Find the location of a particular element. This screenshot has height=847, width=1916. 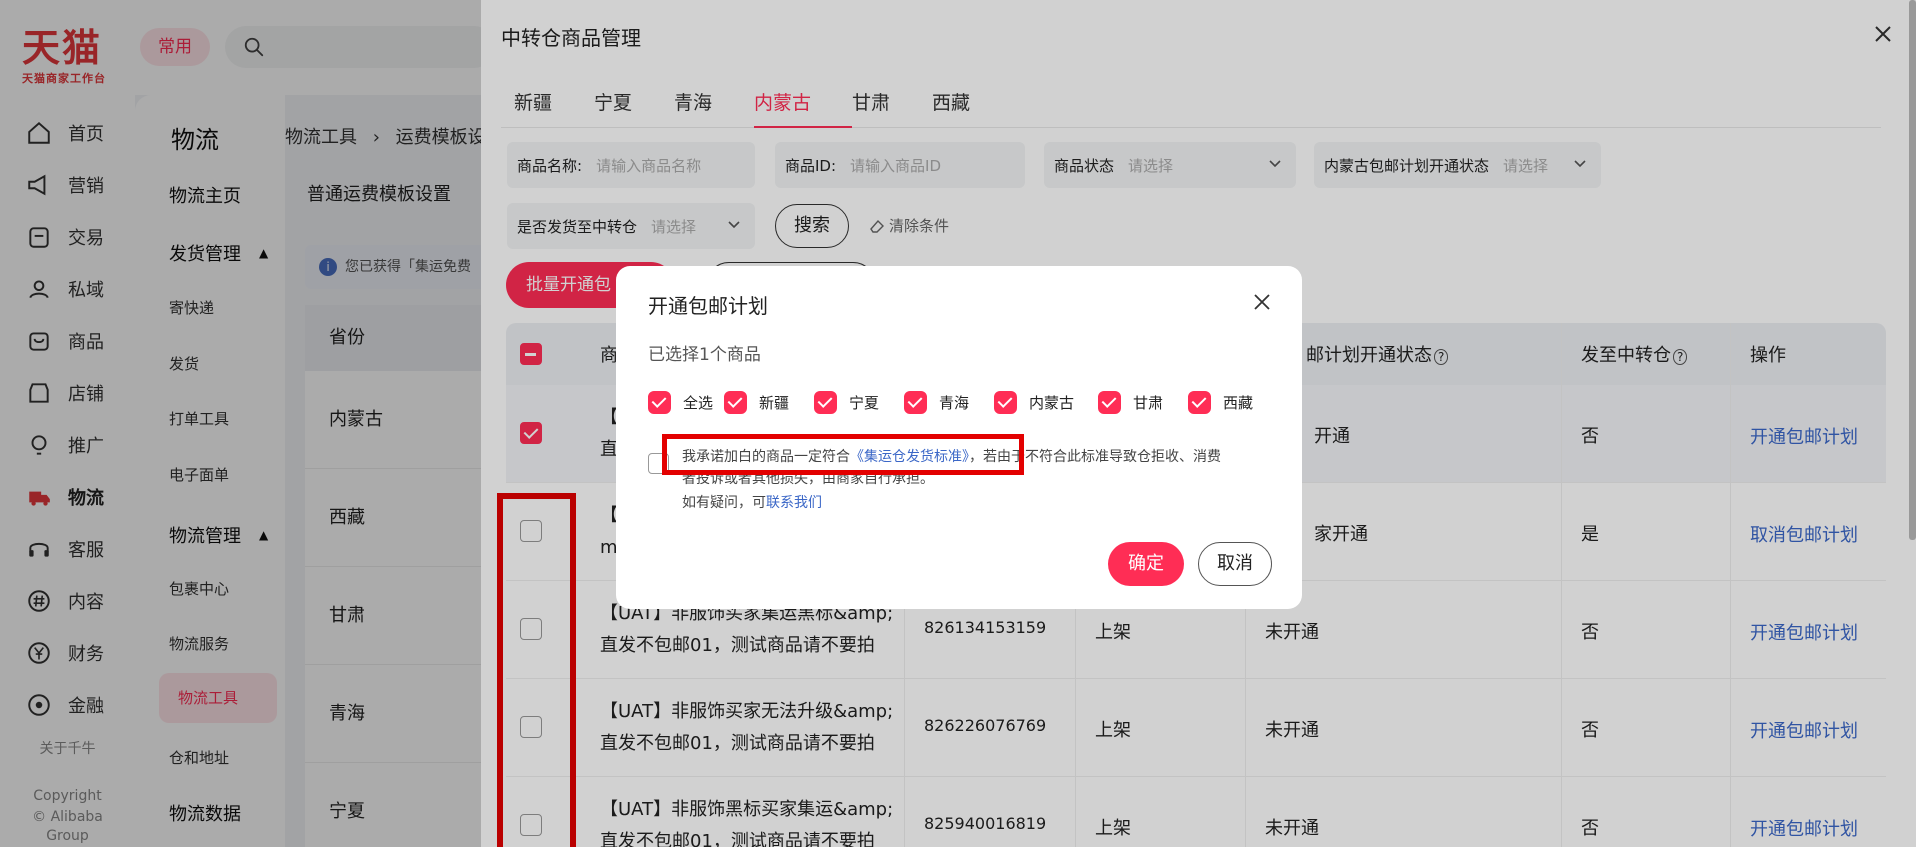

region-checkbox-xinjiang: 新疆 is located at coordinates (756, 402).